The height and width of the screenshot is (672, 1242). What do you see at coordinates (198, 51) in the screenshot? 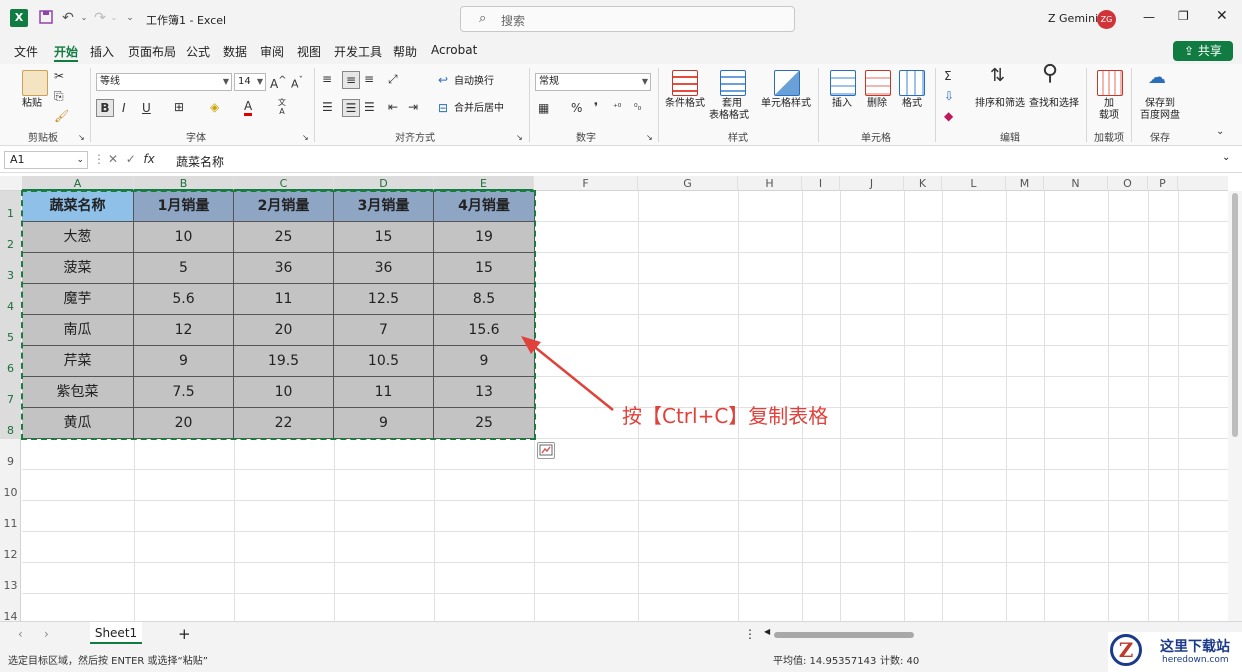
I see `tab-formulas: 公式` at bounding box center [198, 51].